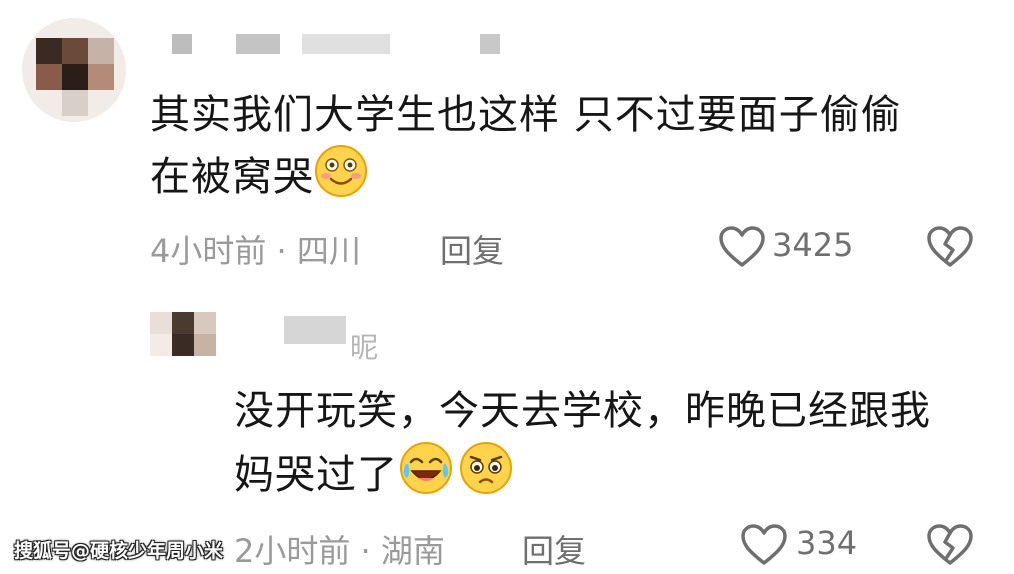  What do you see at coordinates (119, 551) in the screenshot?
I see `watermark: 搜狐号@硬核少年周小米` at bounding box center [119, 551].